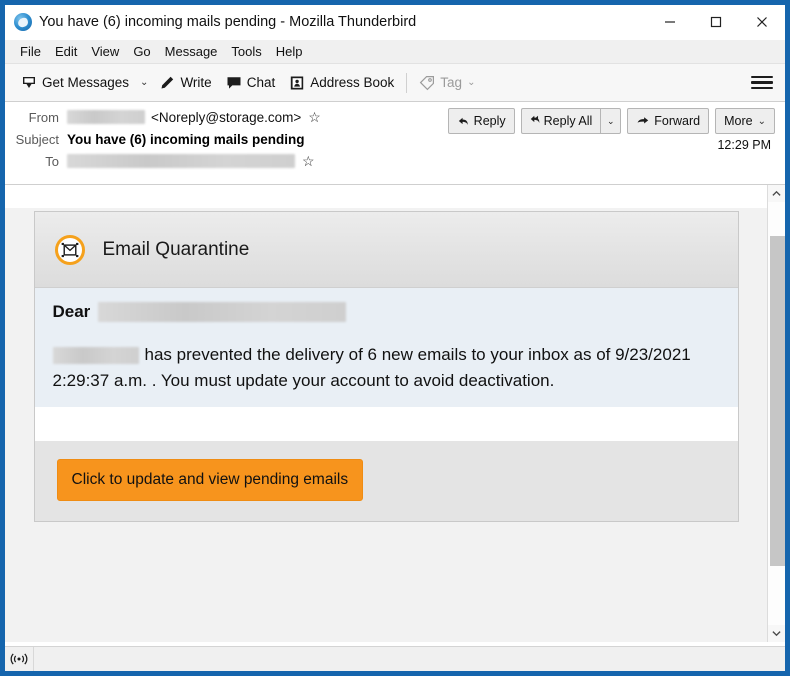 The height and width of the screenshot is (676, 790). I want to click on reply-all-button: Reply All, so click(560, 121).